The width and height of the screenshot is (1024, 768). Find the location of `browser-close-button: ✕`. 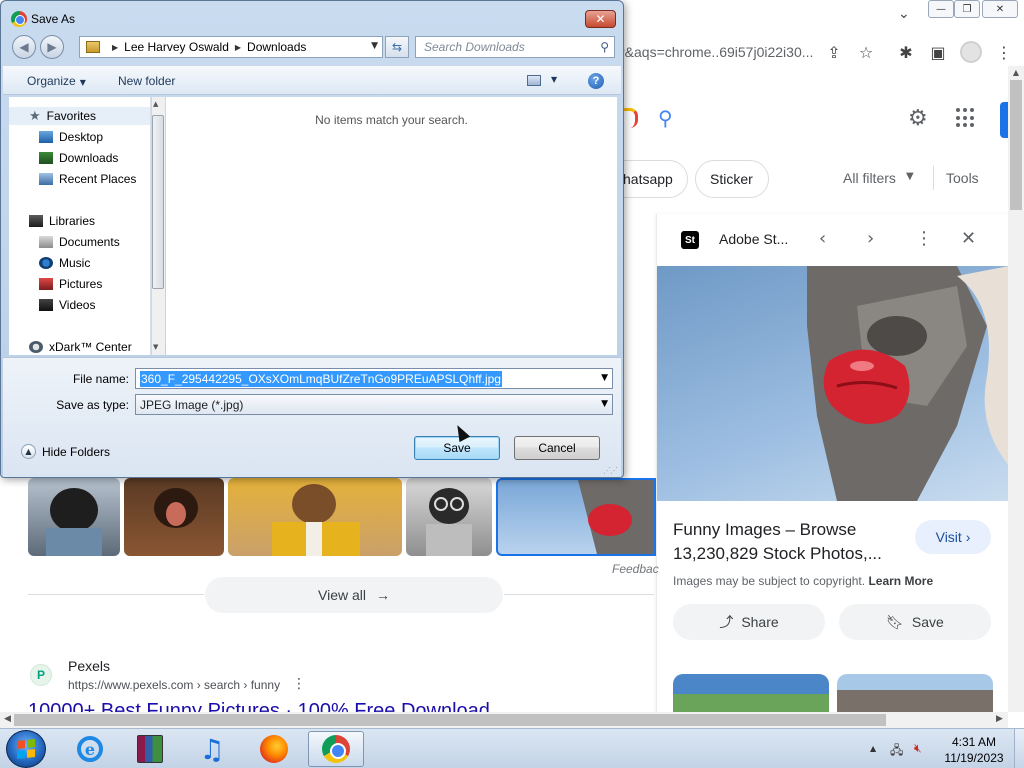

browser-close-button: ✕ is located at coordinates (1000, 9).